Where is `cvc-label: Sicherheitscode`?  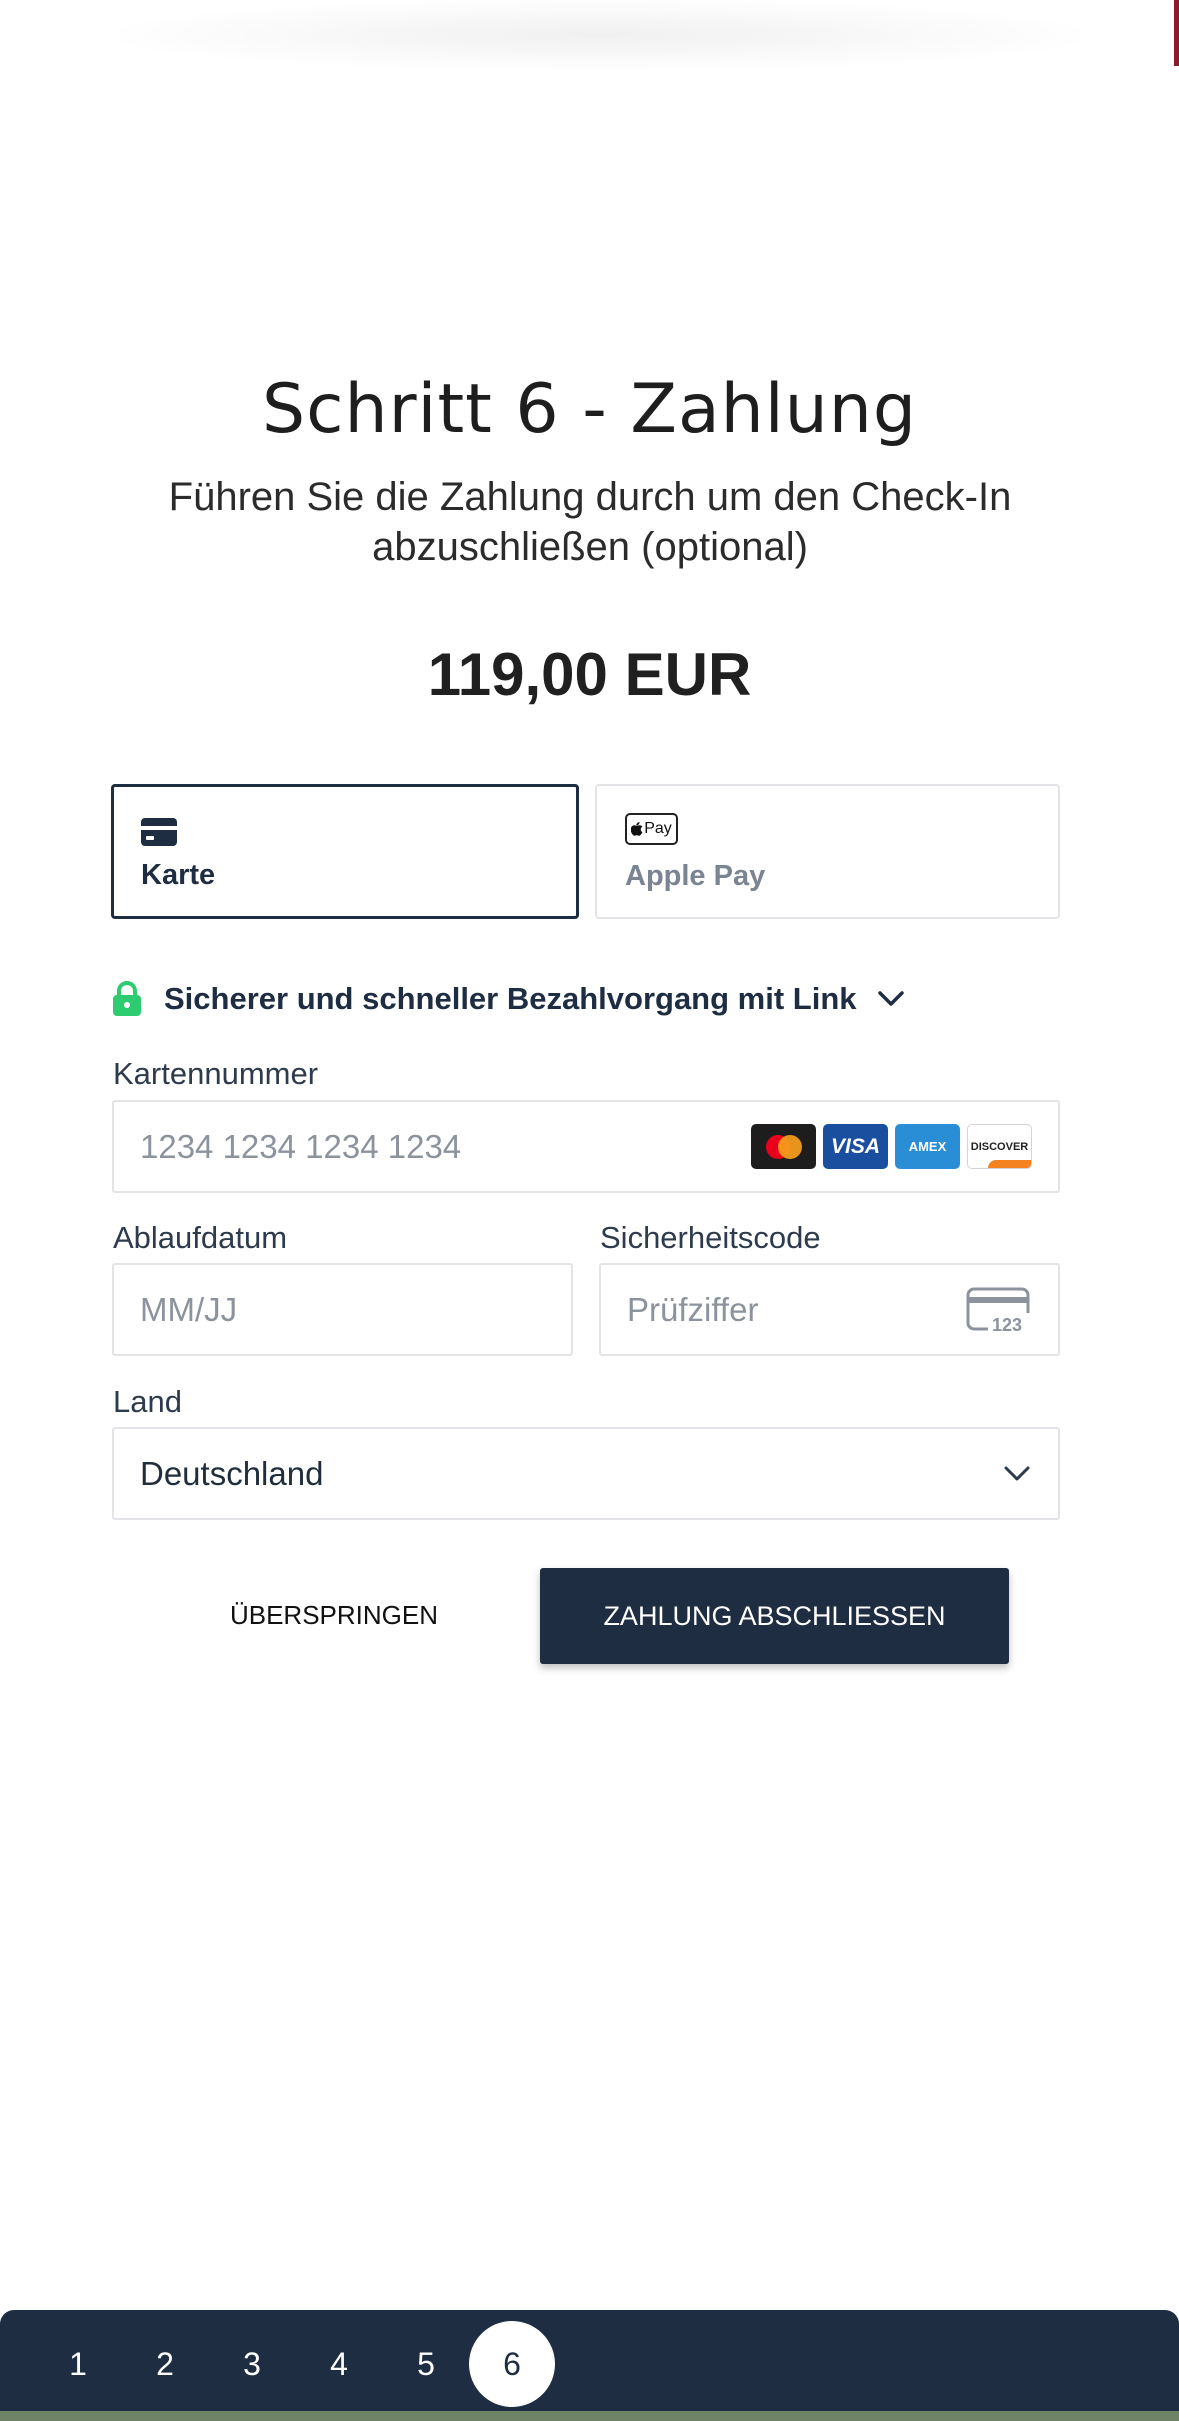
cvc-label: Sicherheitscode is located at coordinates (710, 1237).